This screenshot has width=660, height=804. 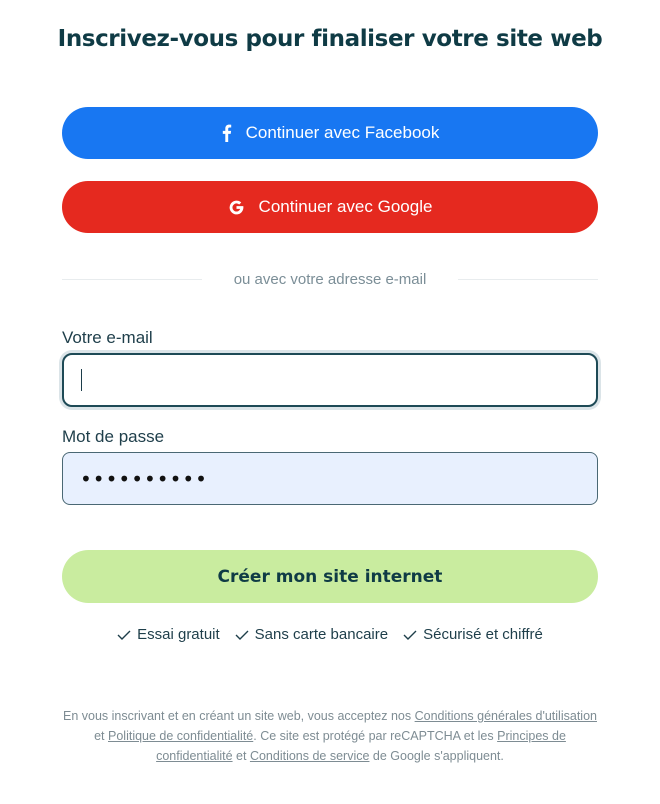 I want to click on facebook-login-button: Continuer avec Facebook, so click(x=330, y=133).